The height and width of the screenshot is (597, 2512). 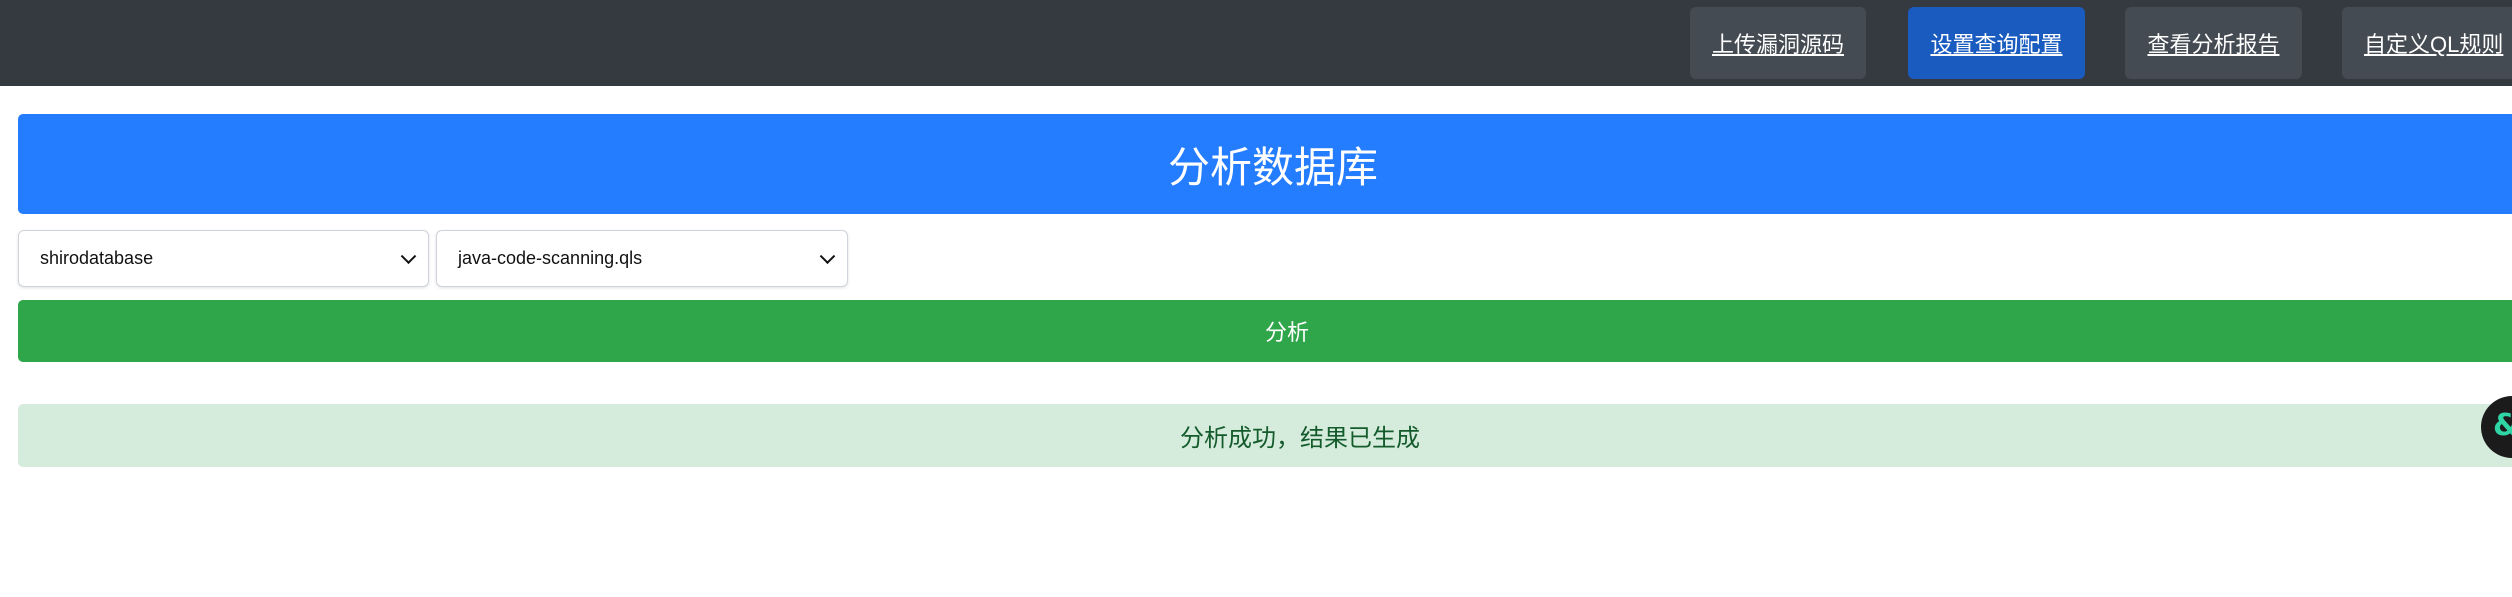 What do you see at coordinates (1273, 167) in the screenshot?
I see `page-title: 分析数据库` at bounding box center [1273, 167].